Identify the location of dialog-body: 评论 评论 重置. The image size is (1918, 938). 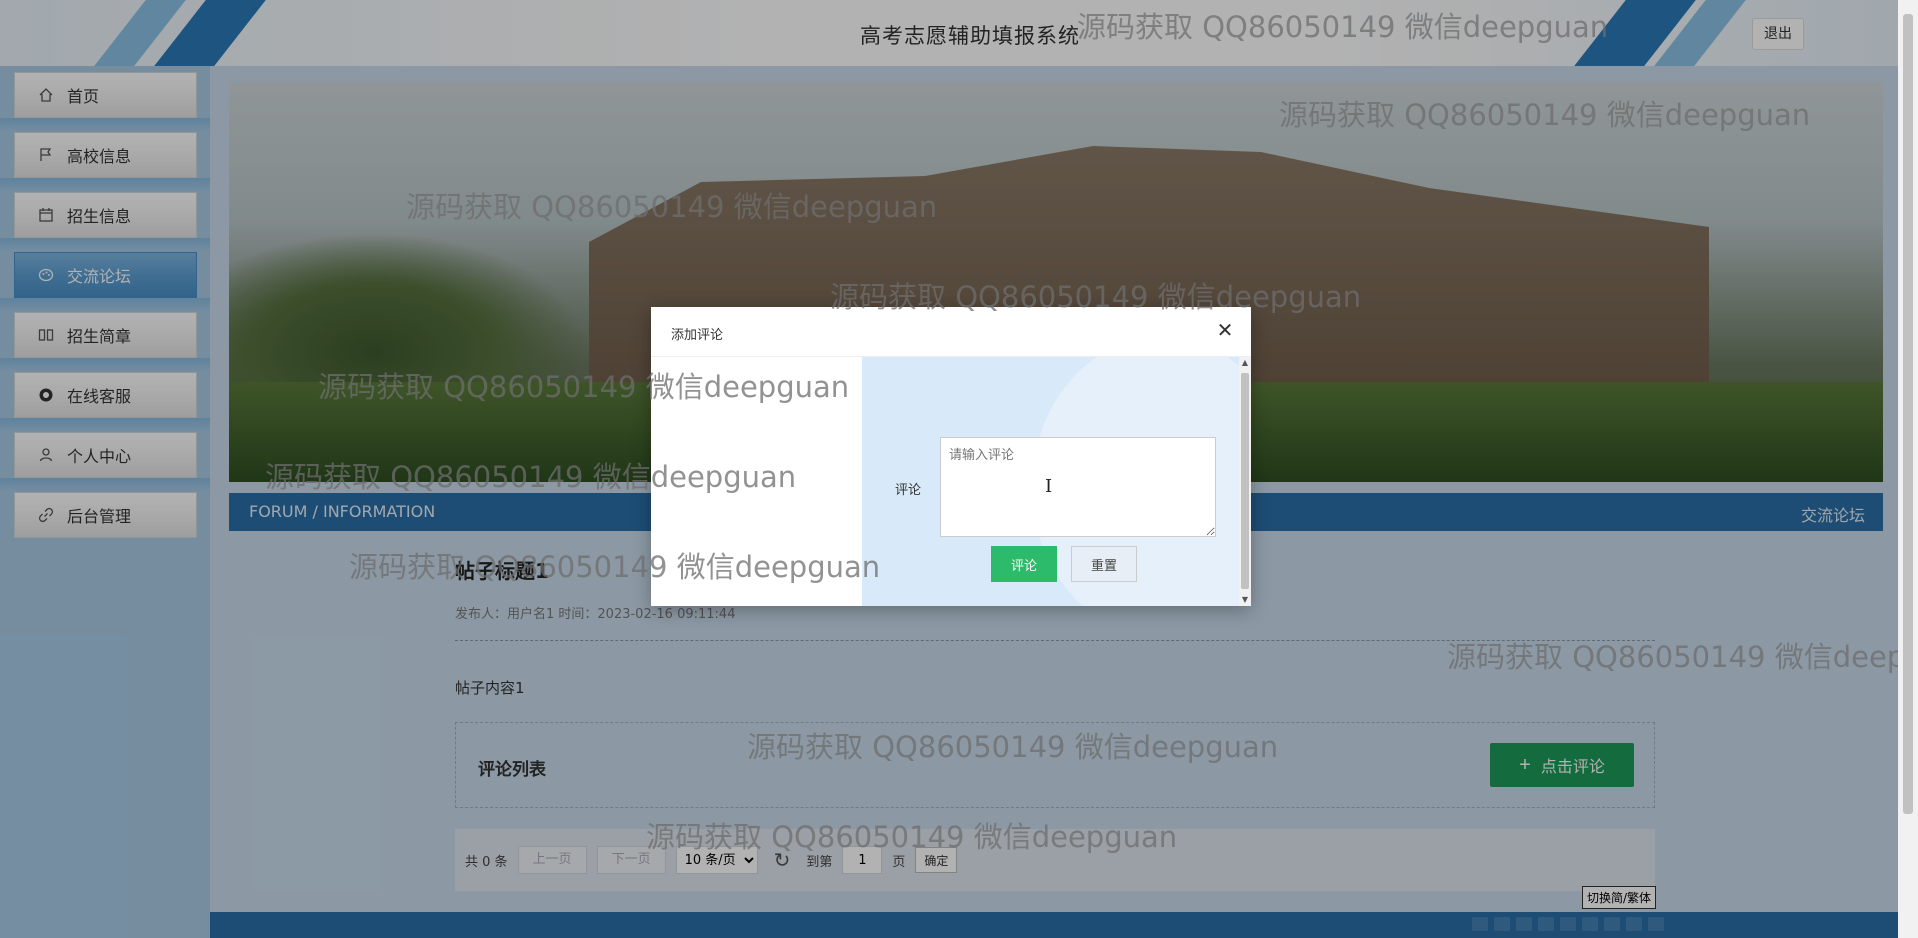
(945, 481).